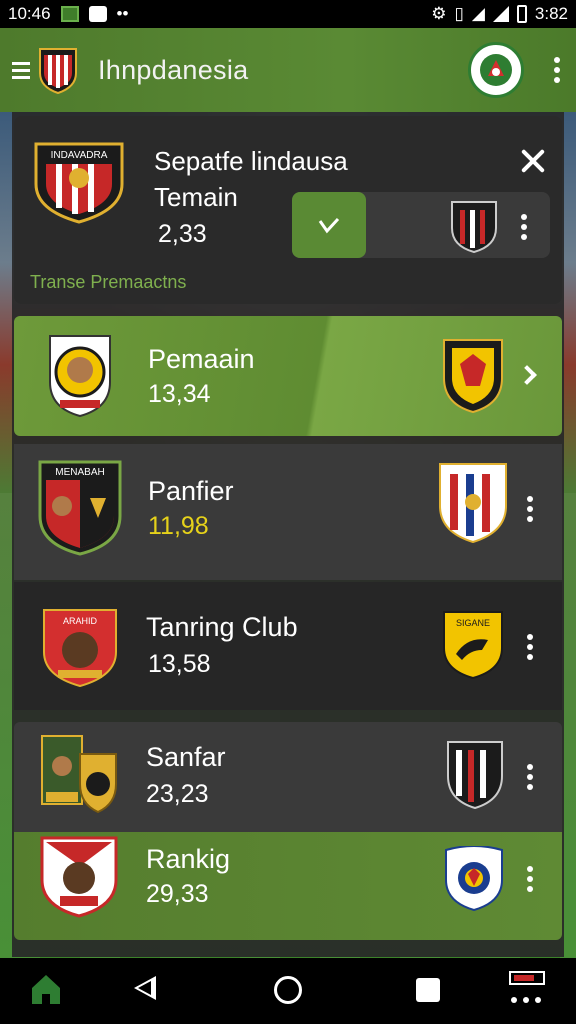 The height and width of the screenshot is (1024, 576). Describe the element at coordinates (530, 879) in the screenshot. I see `row5-menu-icon` at that location.